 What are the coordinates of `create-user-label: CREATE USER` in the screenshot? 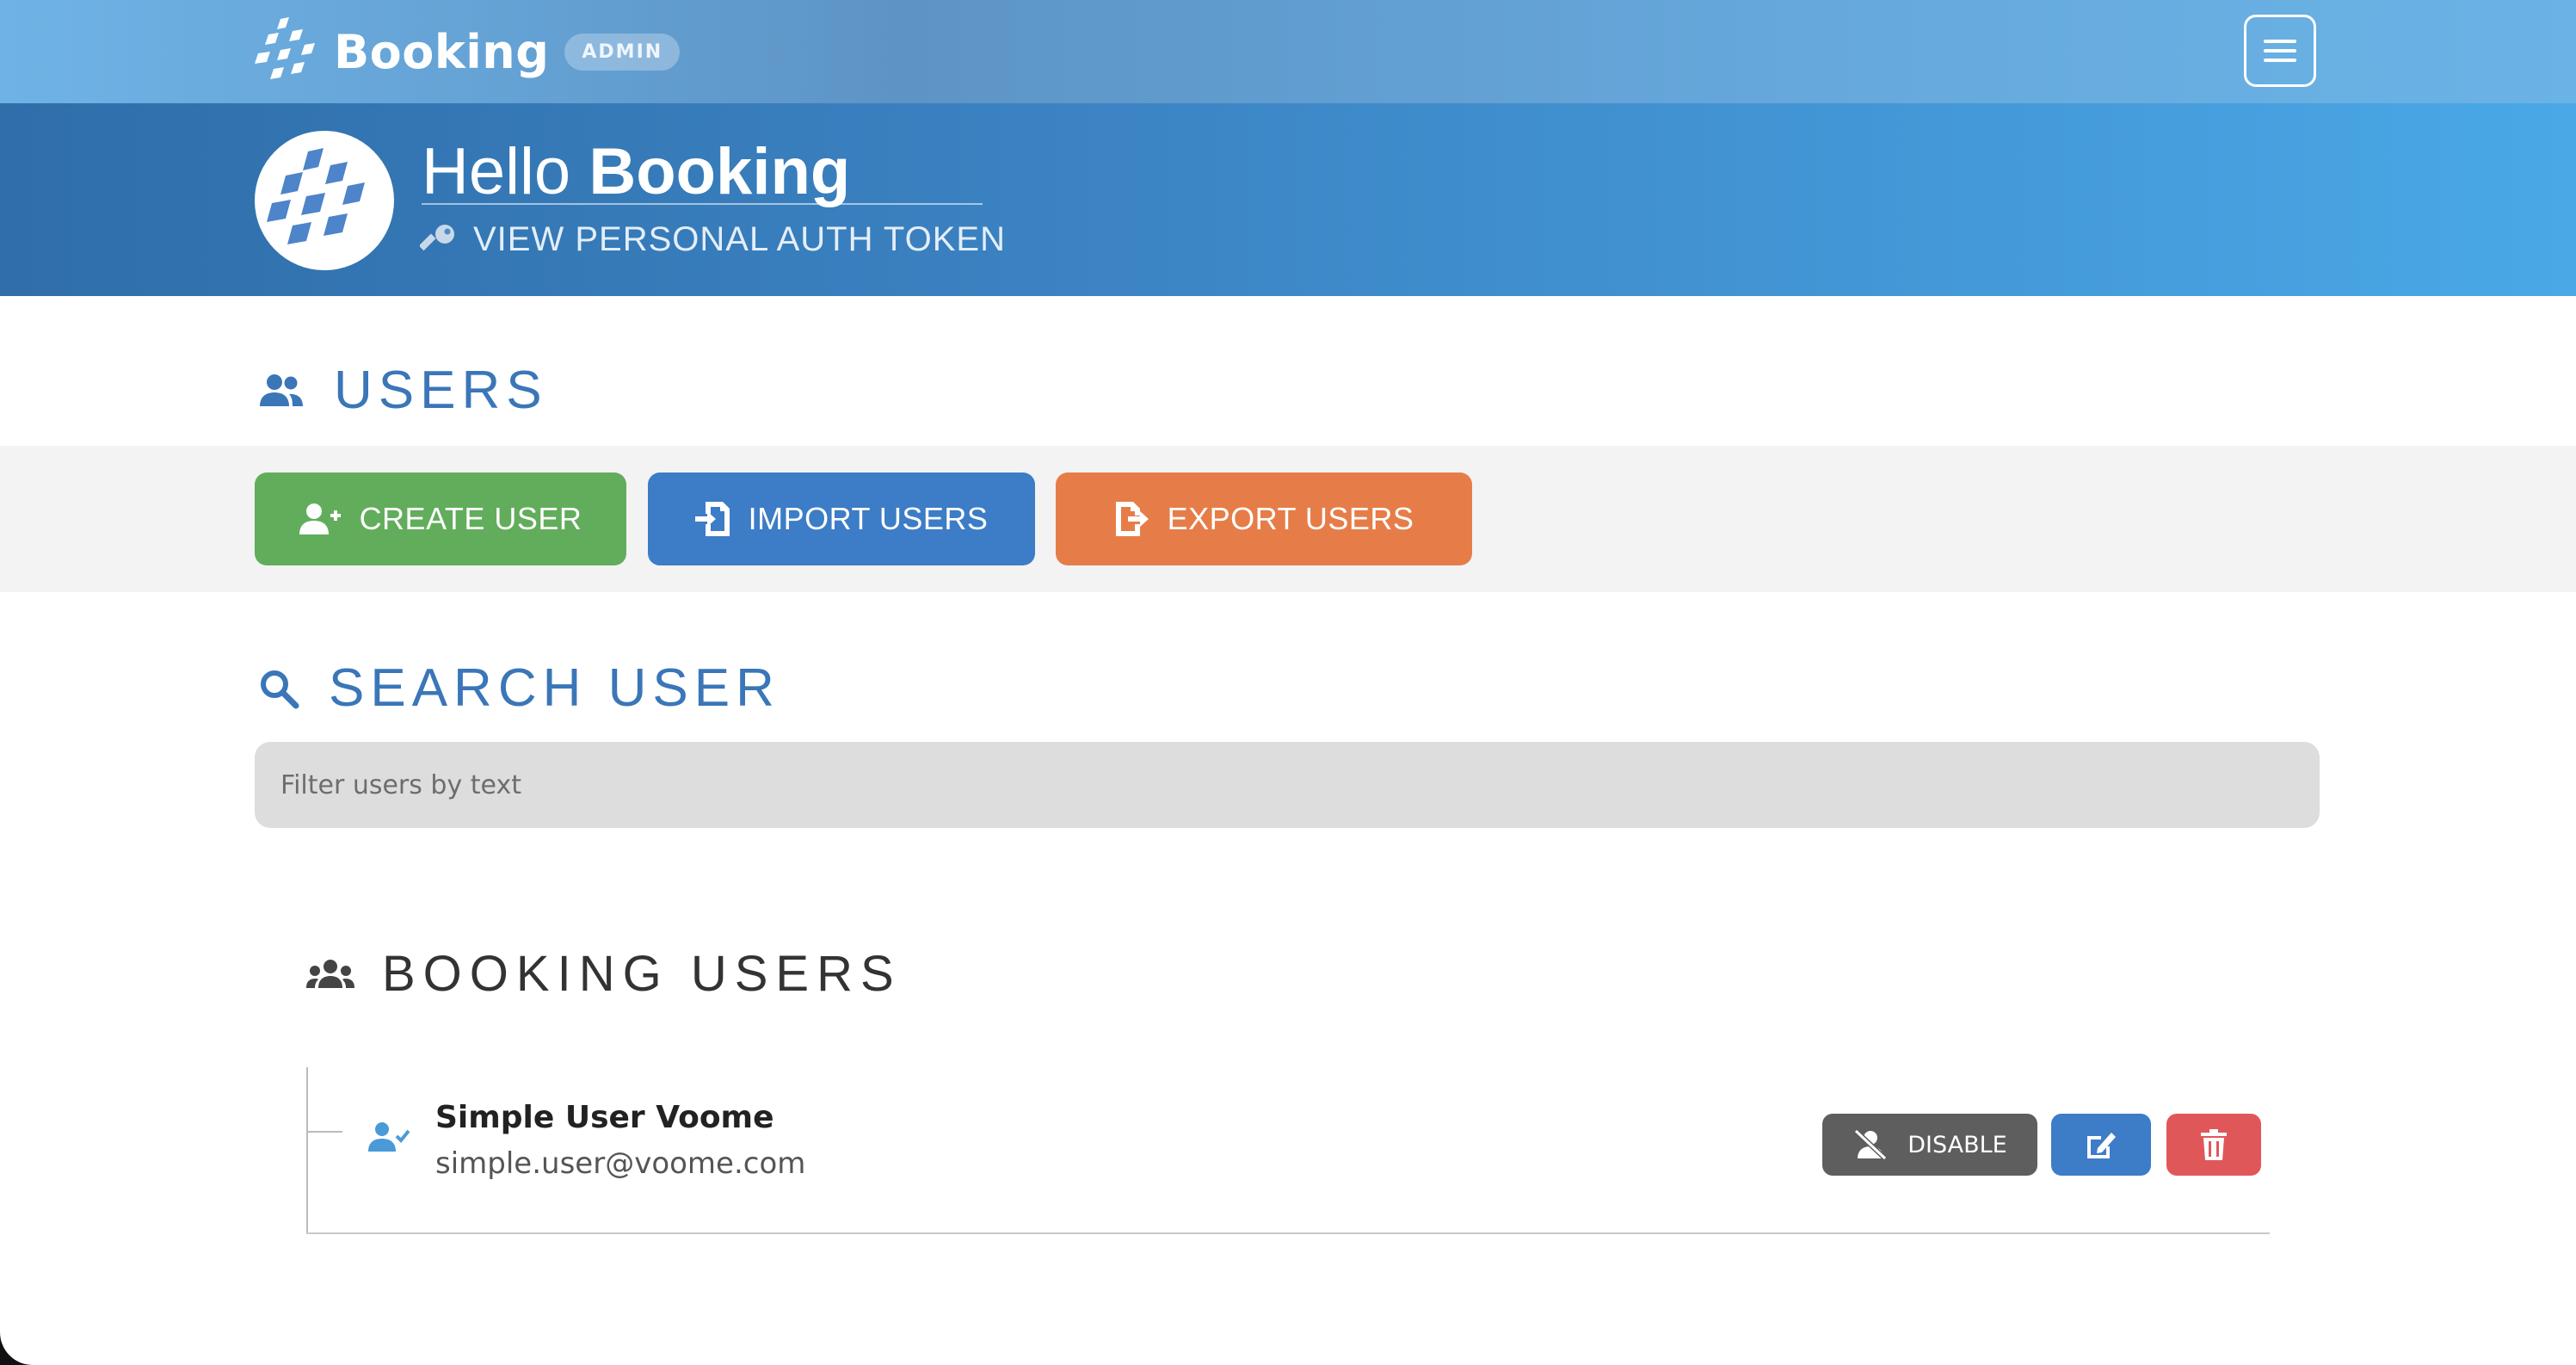 It's located at (470, 518).